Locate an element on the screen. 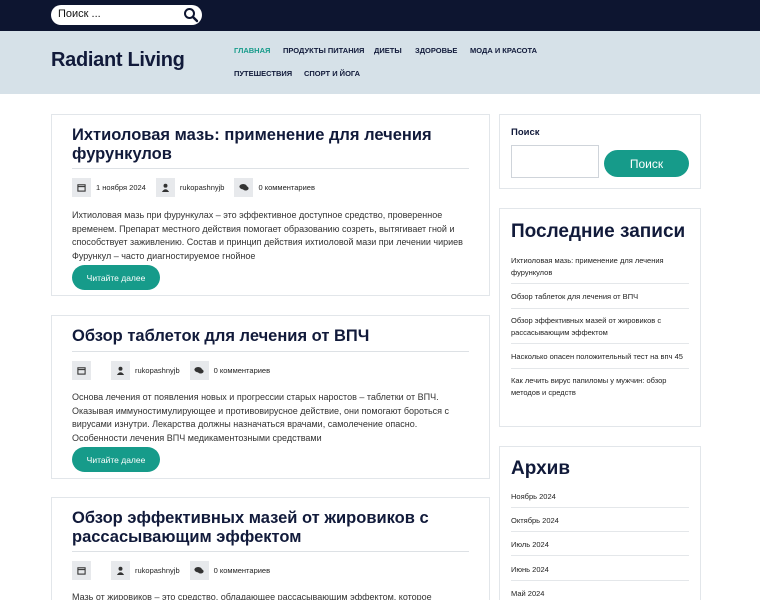 The image size is (760, 600). archive-link: Май 2024 is located at coordinates (600, 594).